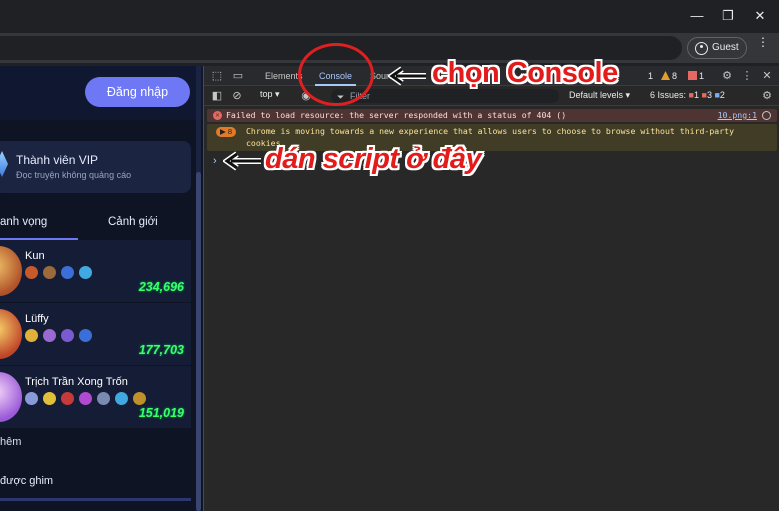 The width and height of the screenshot is (779, 511). I want to click on arrow-to-console-icon, so click(407, 76).